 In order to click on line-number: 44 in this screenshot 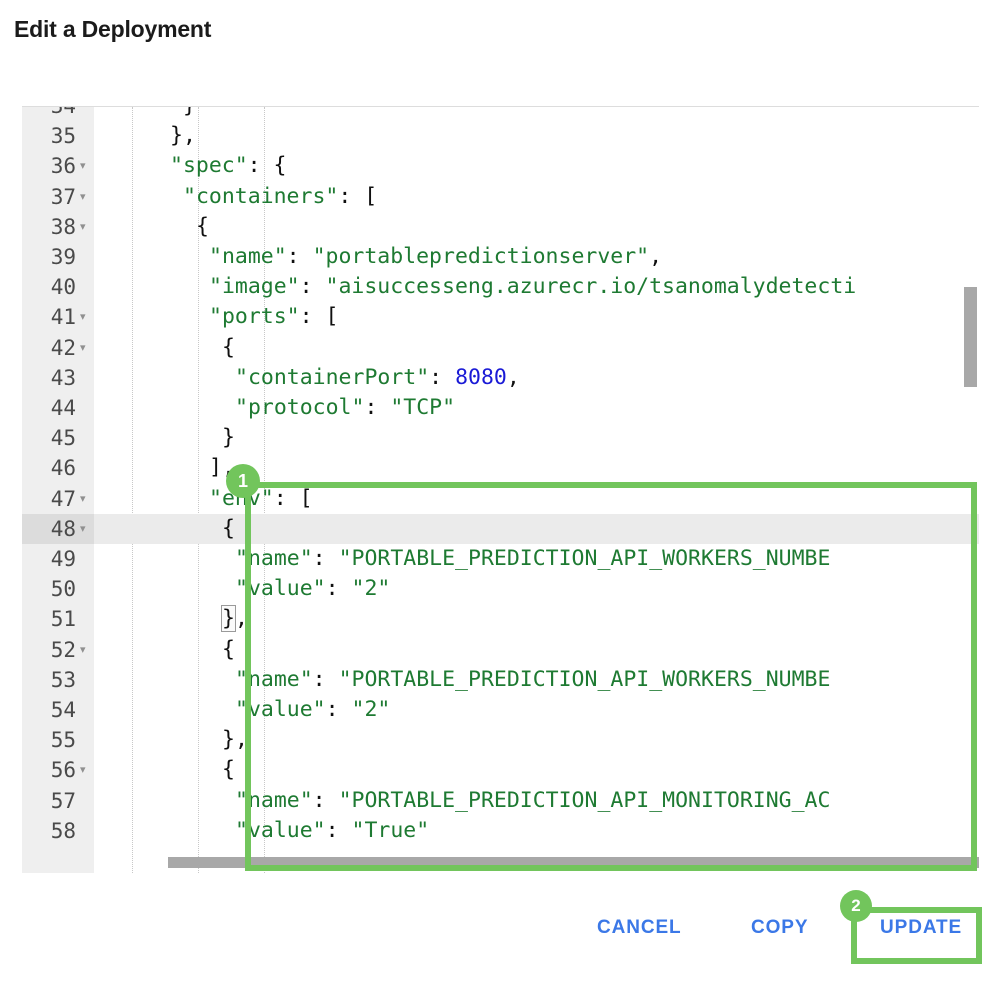, I will do `click(63, 408)`.